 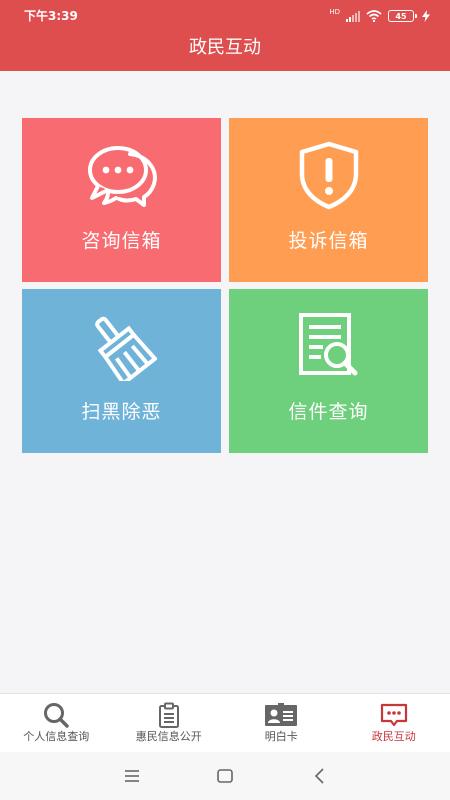 What do you see at coordinates (225, 35) in the screenshot?
I see `app-header: 下午3:39 HD 45 政民互动` at bounding box center [225, 35].